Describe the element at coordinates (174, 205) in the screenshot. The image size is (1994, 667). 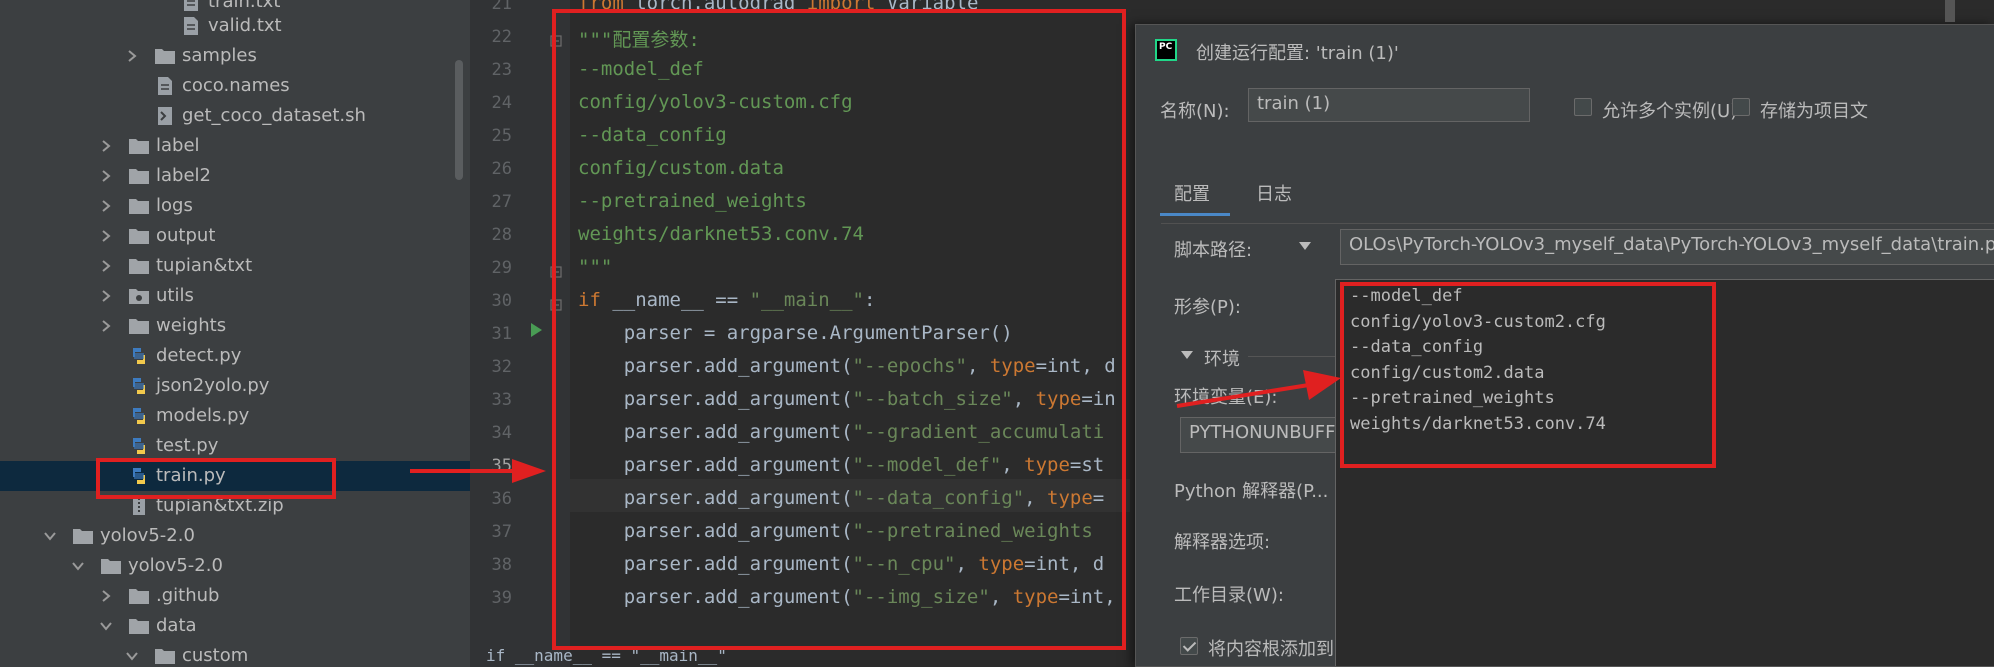
I see `tree-item-label: logs` at that location.